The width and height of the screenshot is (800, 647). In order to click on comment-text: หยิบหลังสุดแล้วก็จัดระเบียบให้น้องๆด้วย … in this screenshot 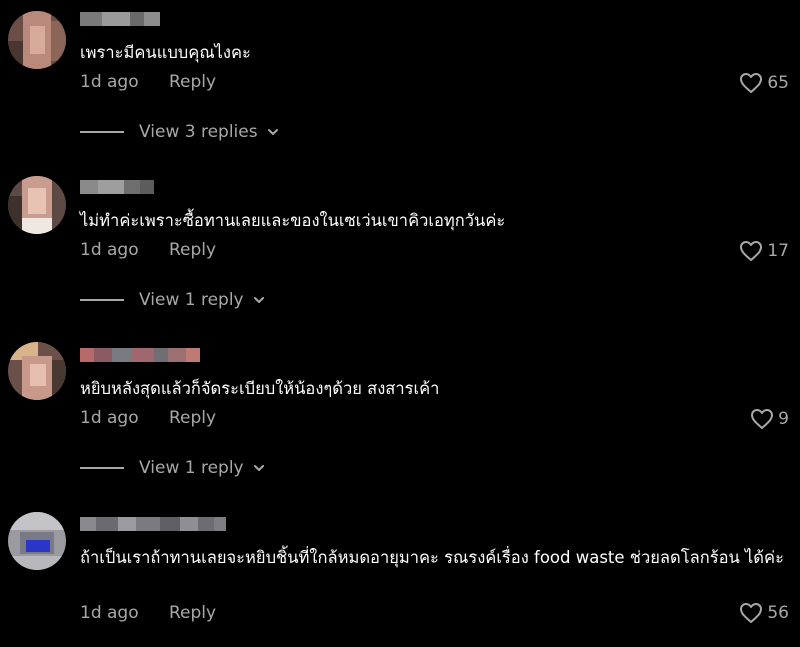, I will do `click(260, 388)`.